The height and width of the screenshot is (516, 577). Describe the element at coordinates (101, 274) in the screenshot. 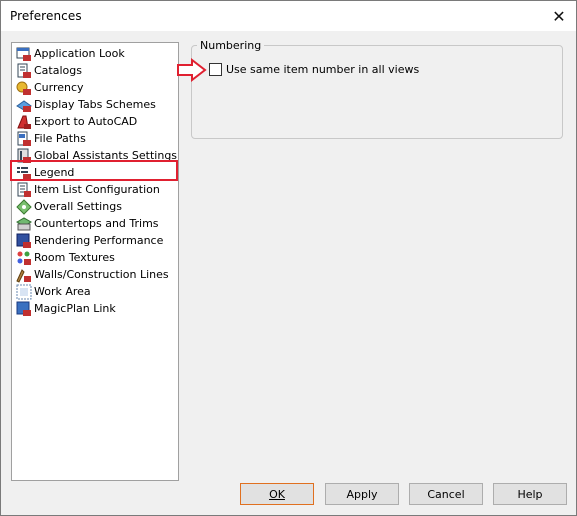

I see `tree-item-label: Walls/Construction Lines` at that location.